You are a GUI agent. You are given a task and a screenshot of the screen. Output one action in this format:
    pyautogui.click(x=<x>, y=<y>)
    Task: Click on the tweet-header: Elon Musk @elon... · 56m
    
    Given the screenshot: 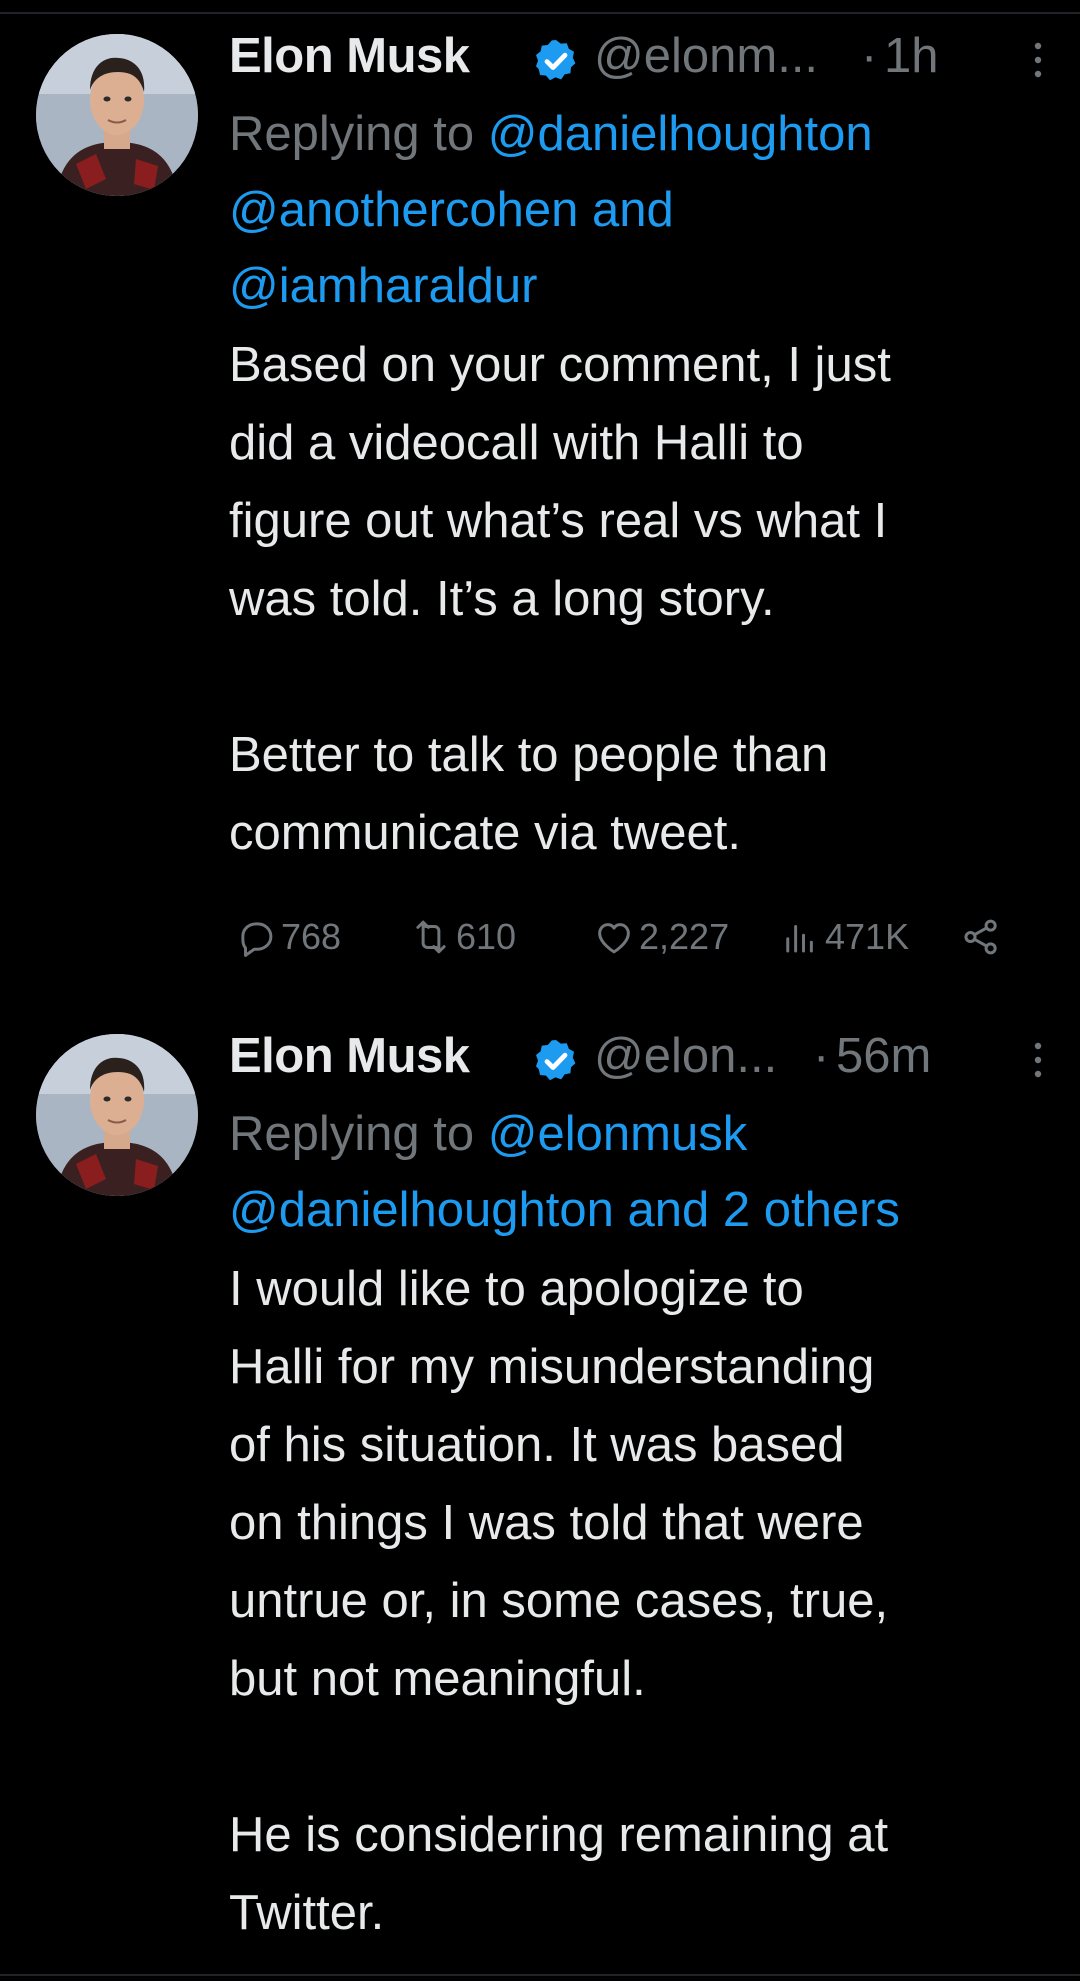 What is the action you would take?
    pyautogui.click(x=639, y=1059)
    